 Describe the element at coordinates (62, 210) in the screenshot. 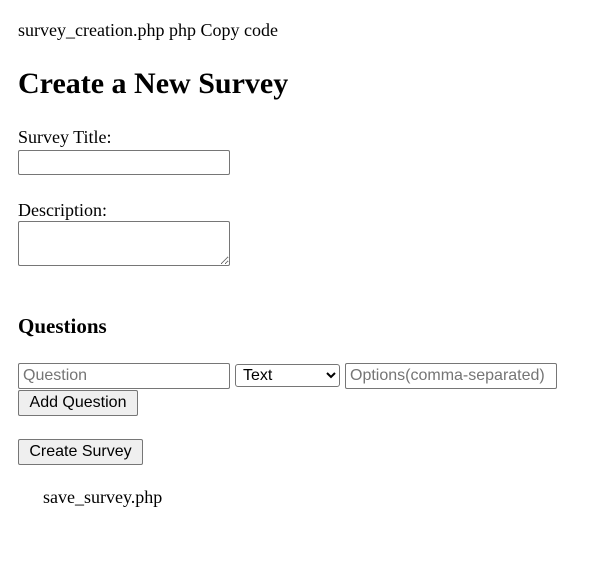

I see `description-label: Description:` at that location.